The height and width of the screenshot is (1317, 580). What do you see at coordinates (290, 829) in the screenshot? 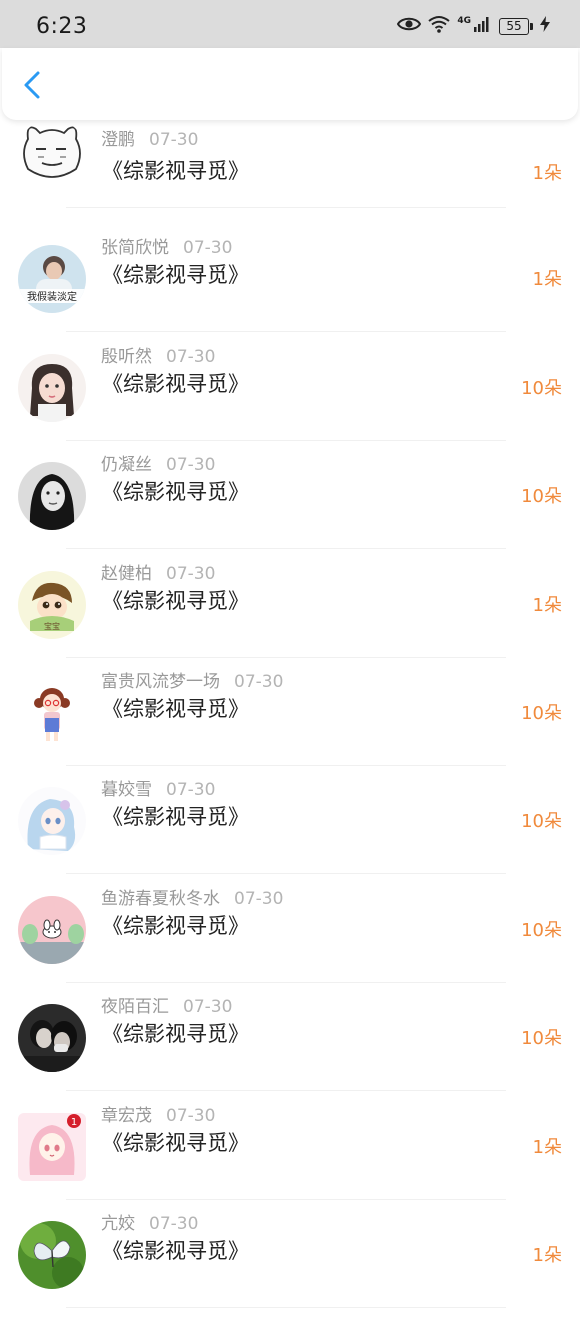
I see `list-item: 暮姣雪 07-30 《综影视寻觅》 10朵` at bounding box center [290, 829].